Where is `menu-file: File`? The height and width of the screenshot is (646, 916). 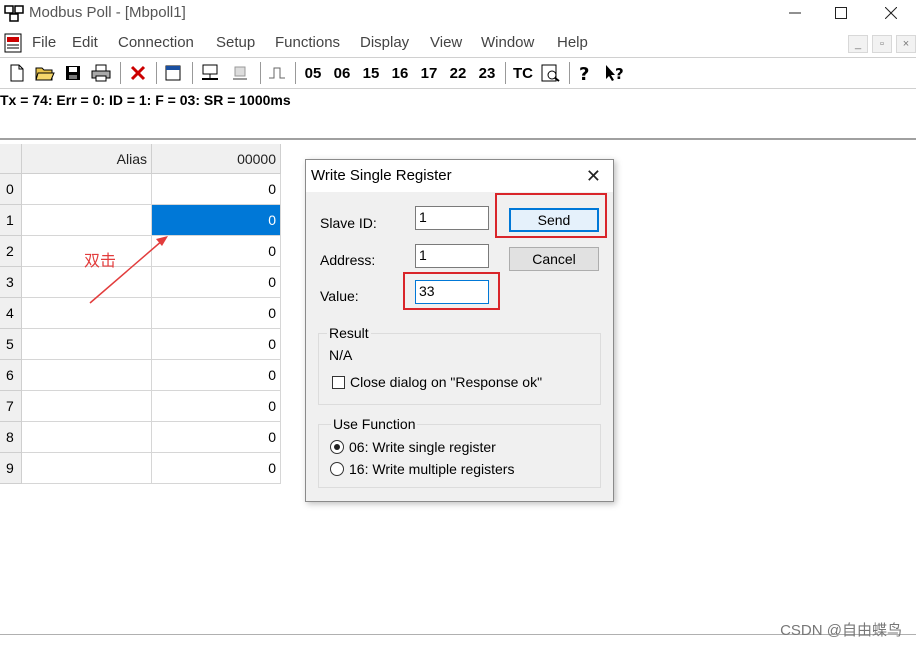 menu-file: File is located at coordinates (44, 42).